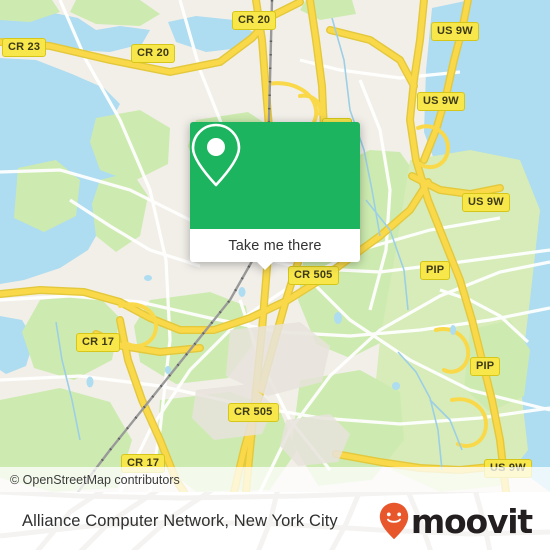 The image size is (550, 550). What do you see at coordinates (95, 480) in the screenshot?
I see `attribution-text: © OpenStreetMap contributors` at bounding box center [95, 480].